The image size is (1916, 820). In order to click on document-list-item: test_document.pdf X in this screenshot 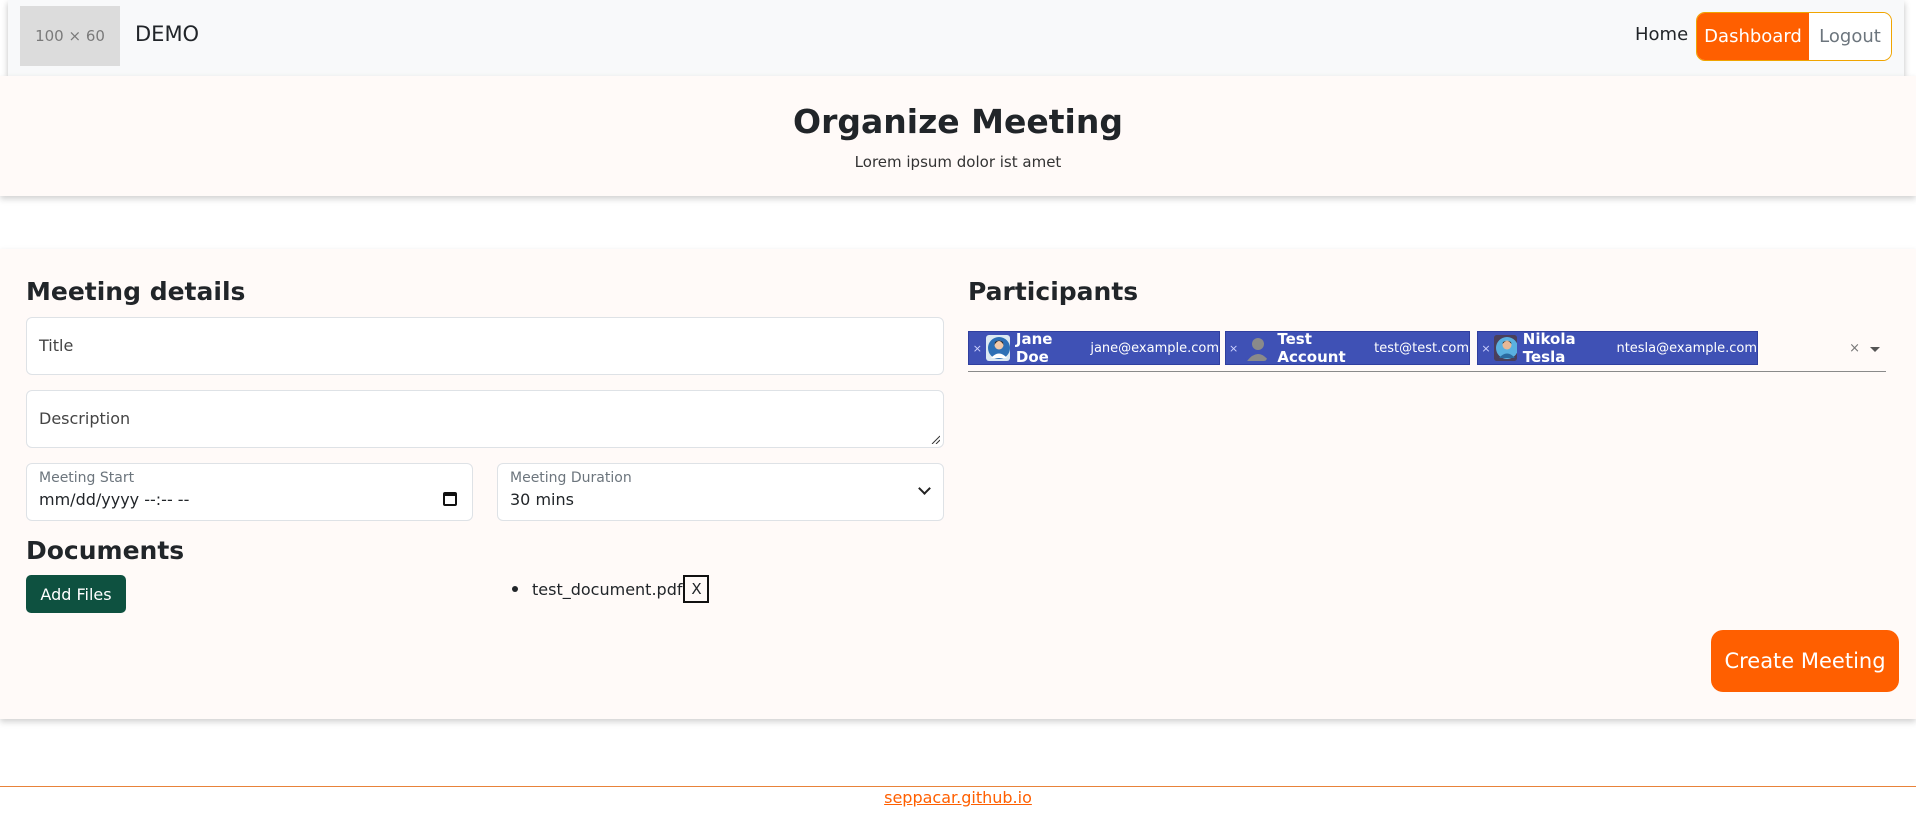, I will do `click(611, 589)`.